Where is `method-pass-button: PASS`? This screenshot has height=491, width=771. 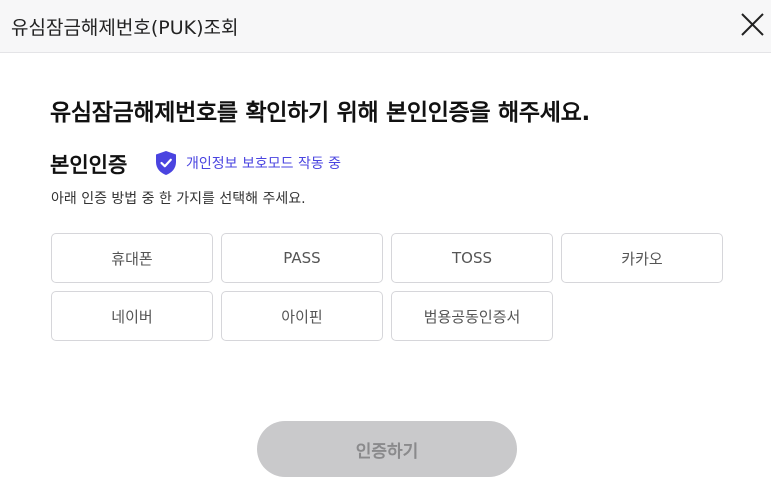
method-pass-button: PASS is located at coordinates (302, 258).